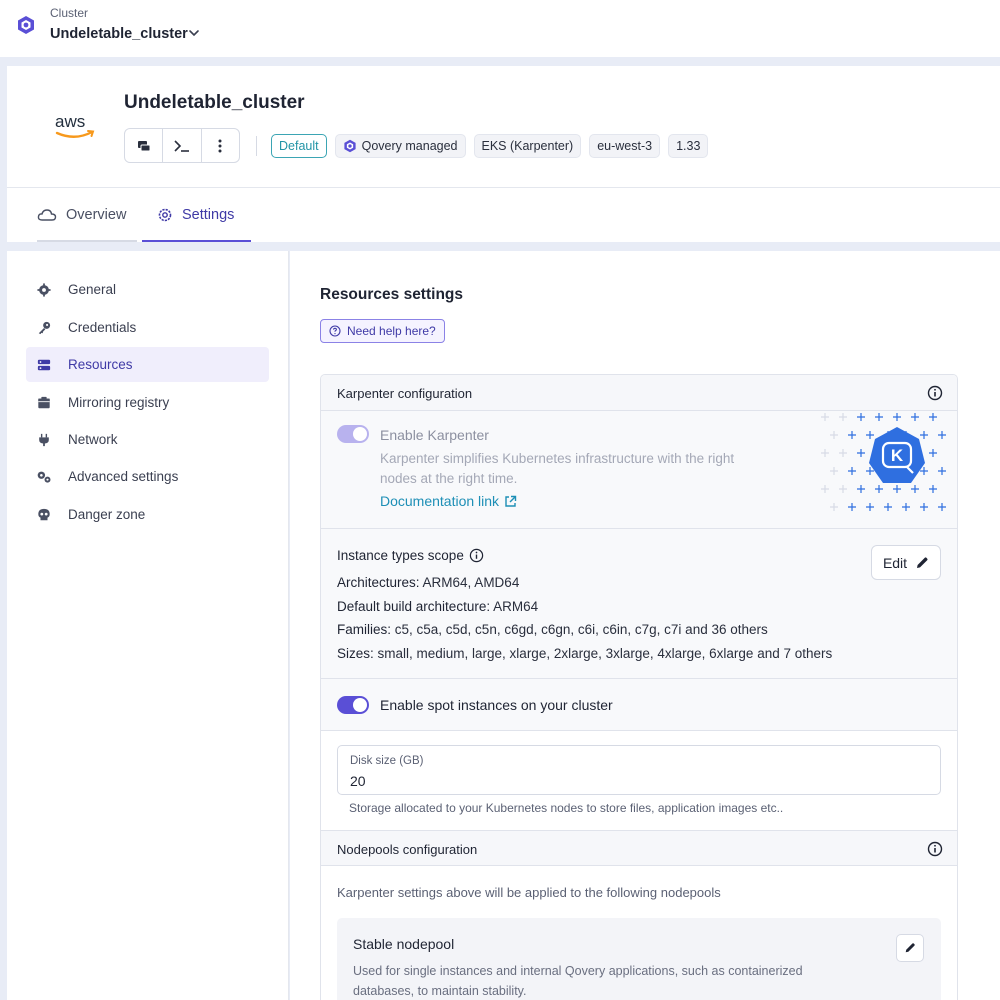 This screenshot has height=1000, width=1000. What do you see at coordinates (194, 33) in the screenshot?
I see `chevron-down-icon` at bounding box center [194, 33].